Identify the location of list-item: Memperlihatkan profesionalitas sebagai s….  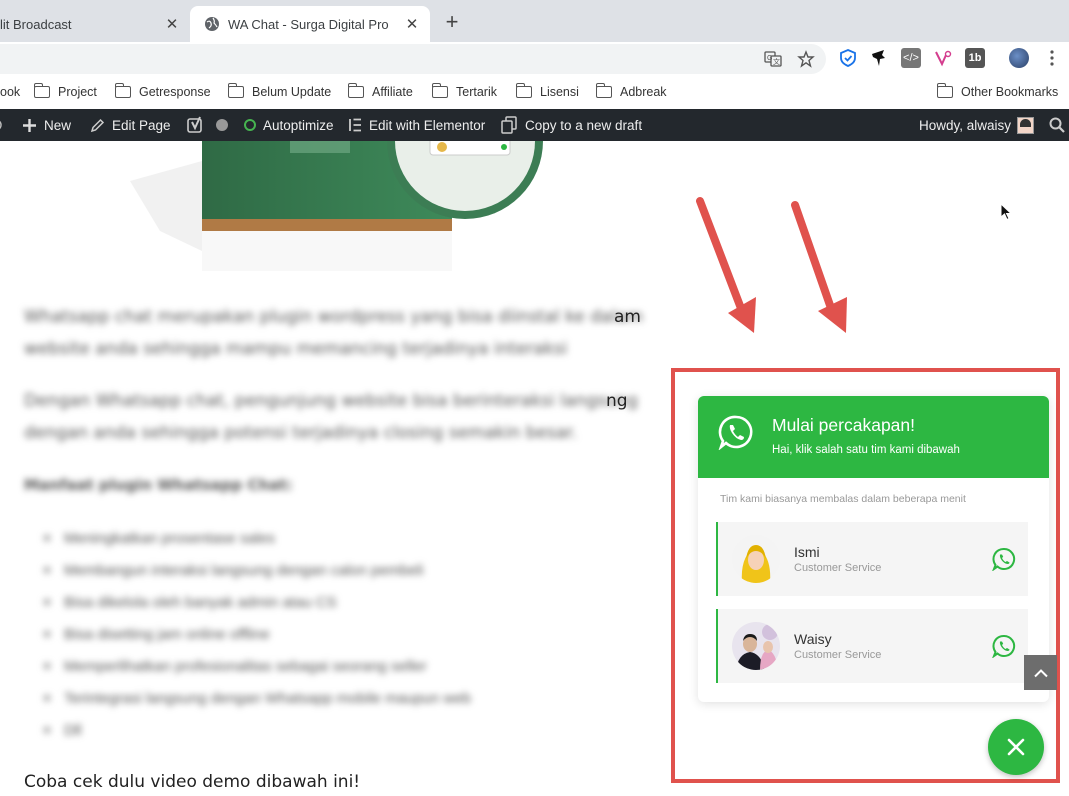
(257, 666).